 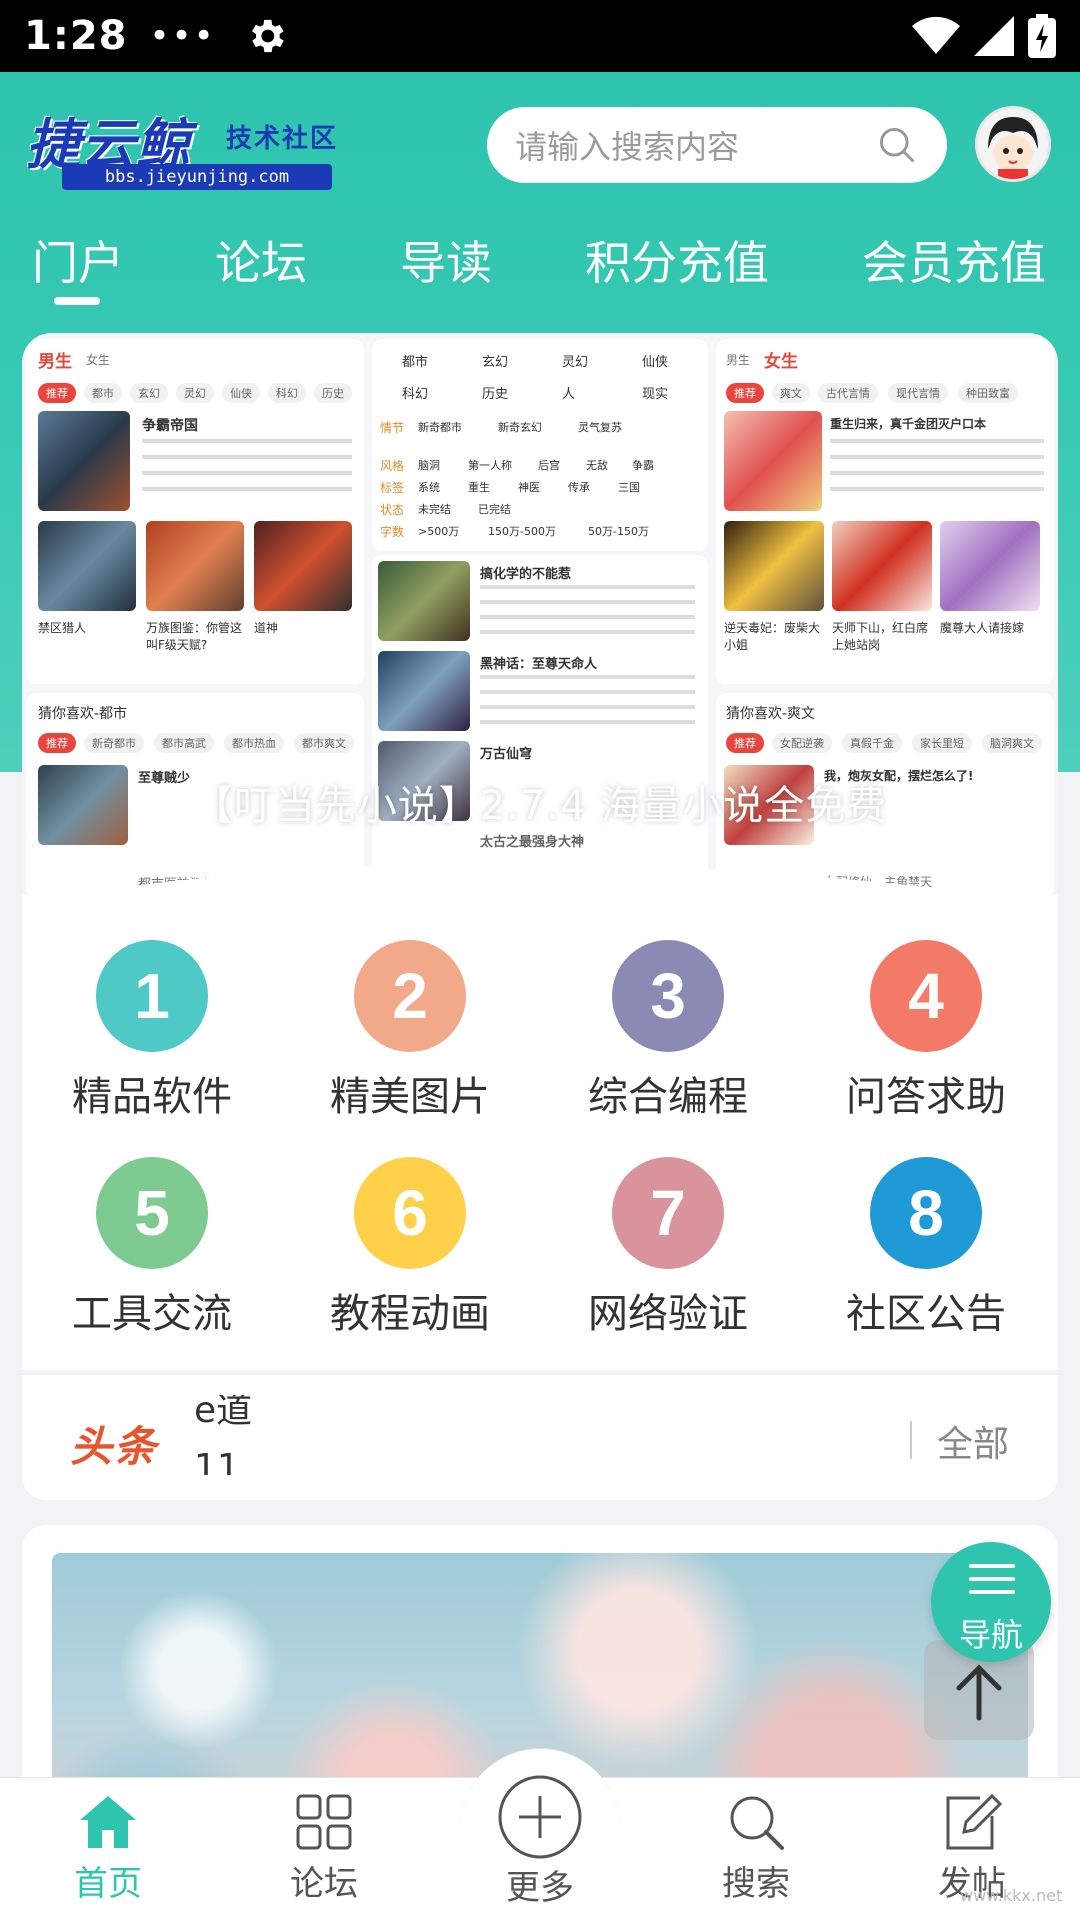 What do you see at coordinates (668, 1213) in the screenshot?
I see `category-number-badge: 7` at bounding box center [668, 1213].